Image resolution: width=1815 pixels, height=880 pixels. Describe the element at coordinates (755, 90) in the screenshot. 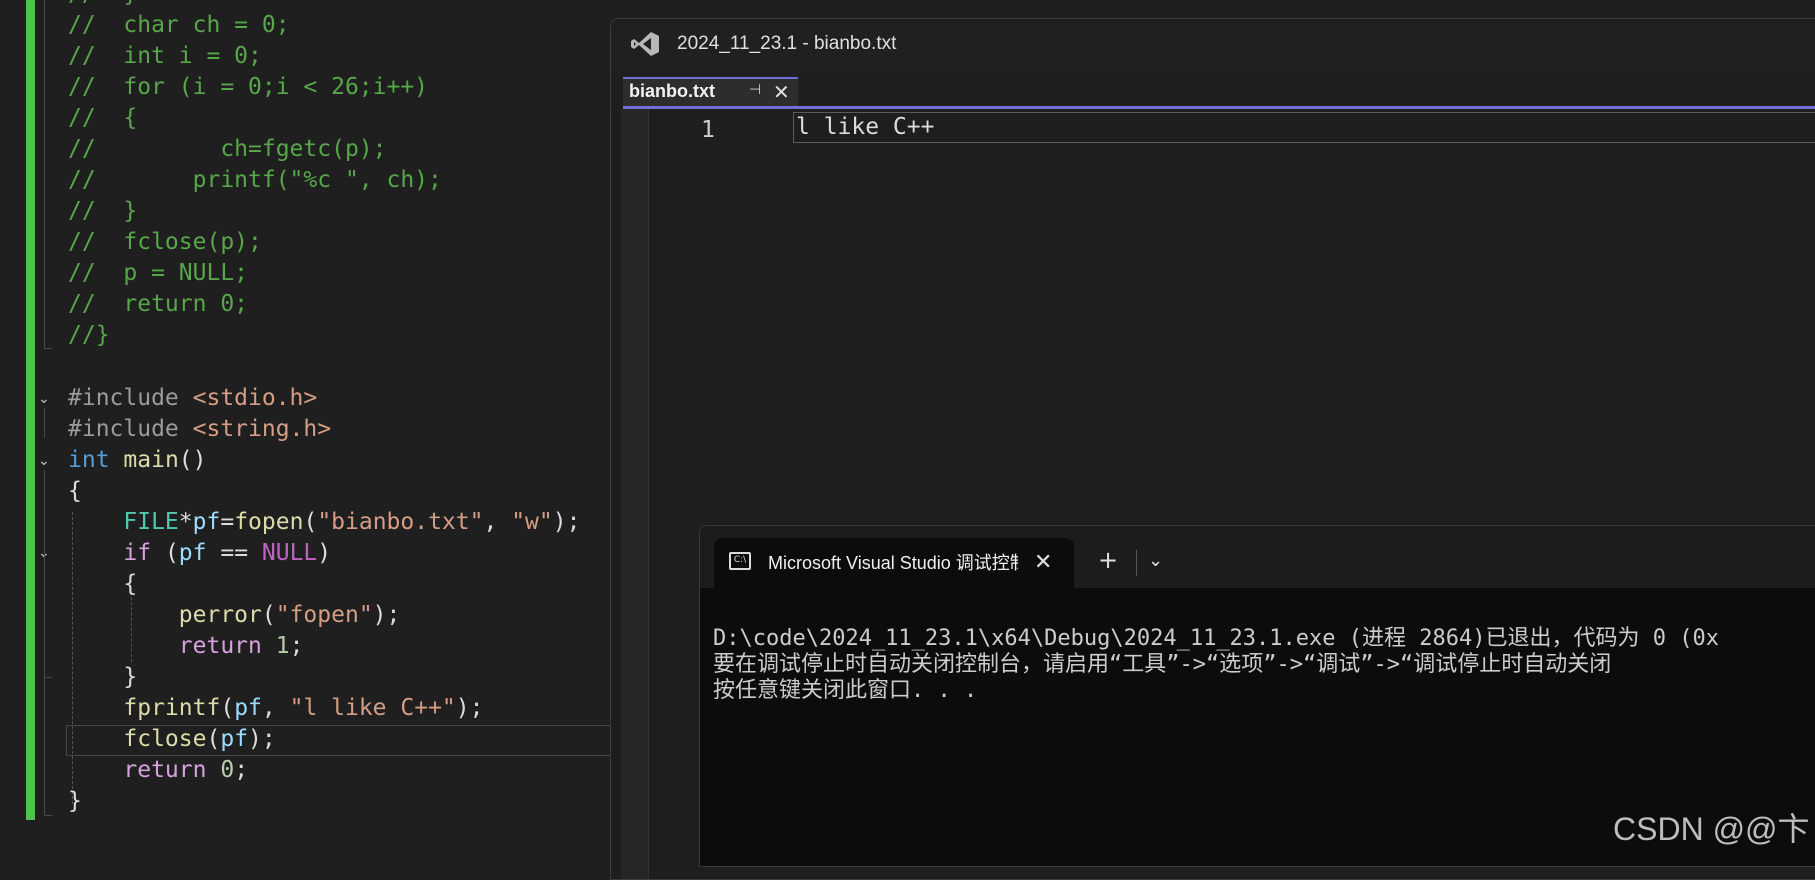

I see `pin-icon: ⊣` at that location.